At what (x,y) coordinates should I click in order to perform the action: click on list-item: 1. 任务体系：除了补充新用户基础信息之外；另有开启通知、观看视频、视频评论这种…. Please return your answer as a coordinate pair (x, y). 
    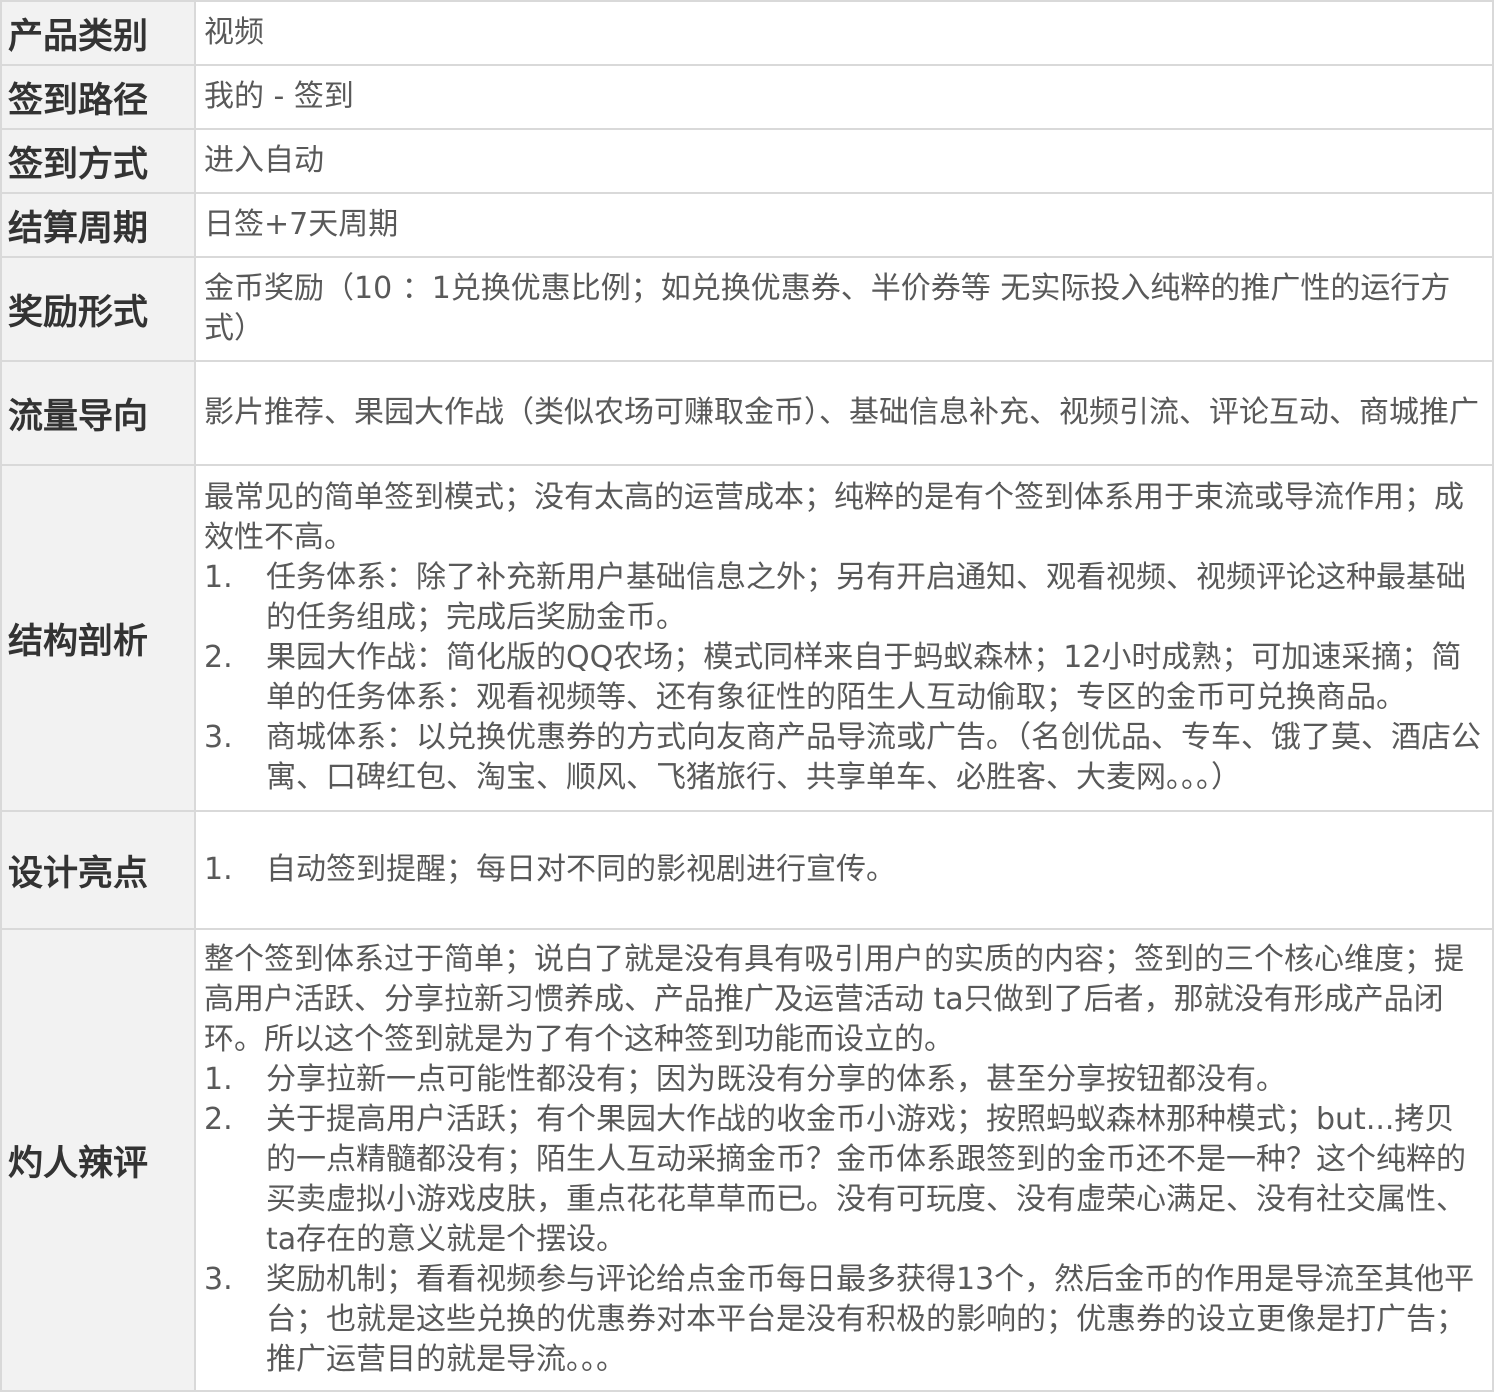
    Looking at the image, I should click on (844, 598).